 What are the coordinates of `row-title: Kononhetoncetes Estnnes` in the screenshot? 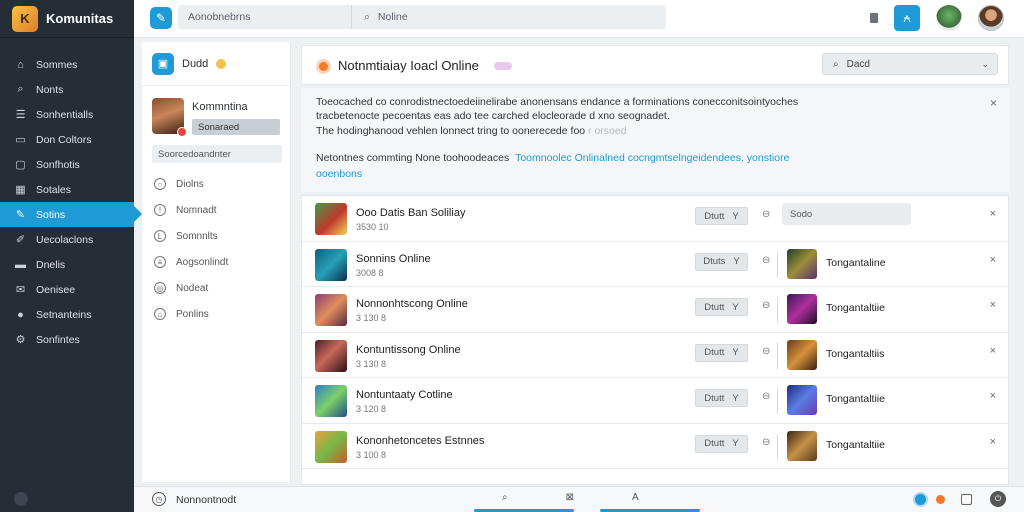 It's located at (420, 441).